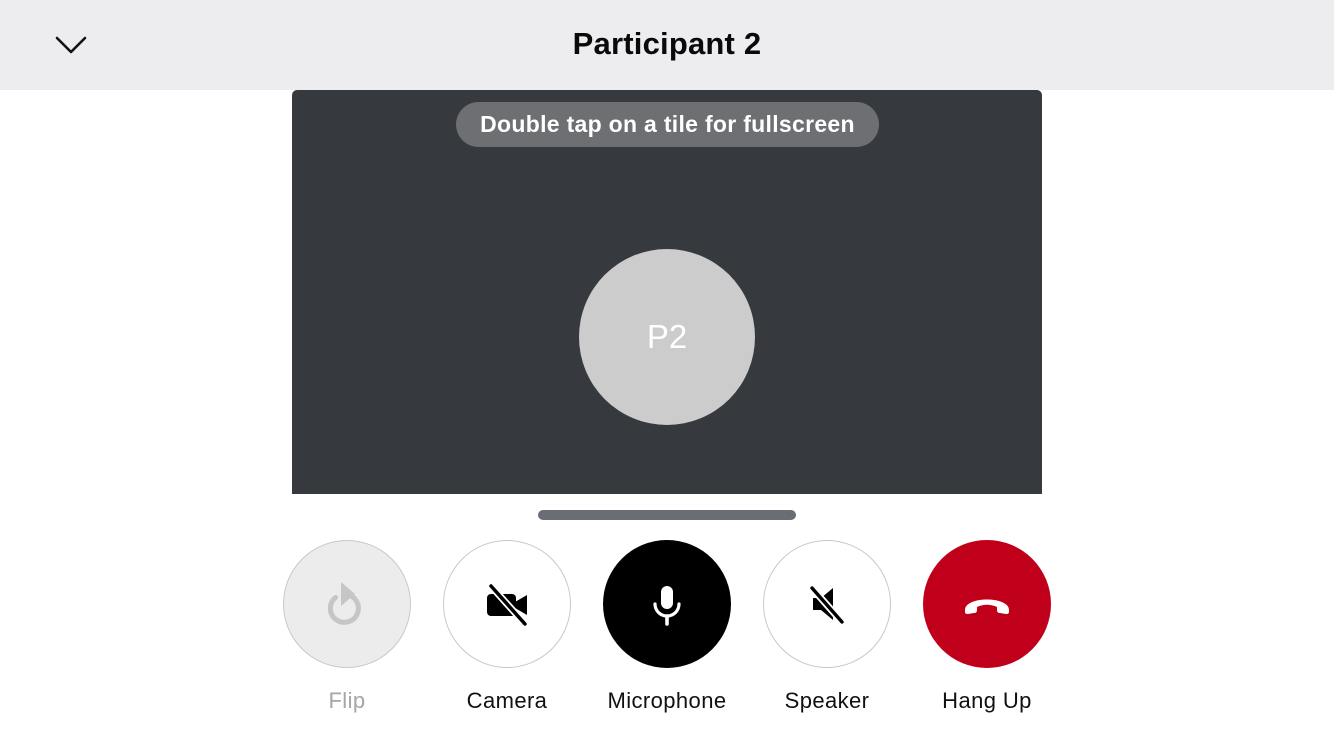 The image size is (1334, 750). I want to click on camera-control: Camera, so click(507, 627).